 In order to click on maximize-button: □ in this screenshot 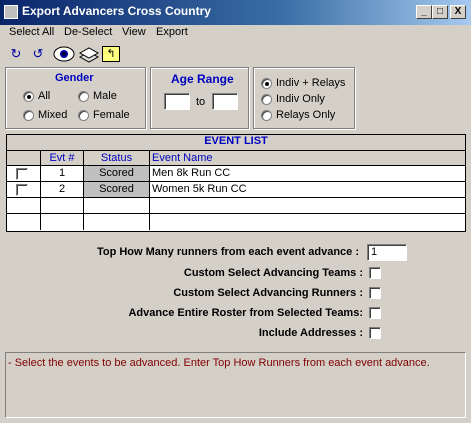, I will do `click(440, 12)`.